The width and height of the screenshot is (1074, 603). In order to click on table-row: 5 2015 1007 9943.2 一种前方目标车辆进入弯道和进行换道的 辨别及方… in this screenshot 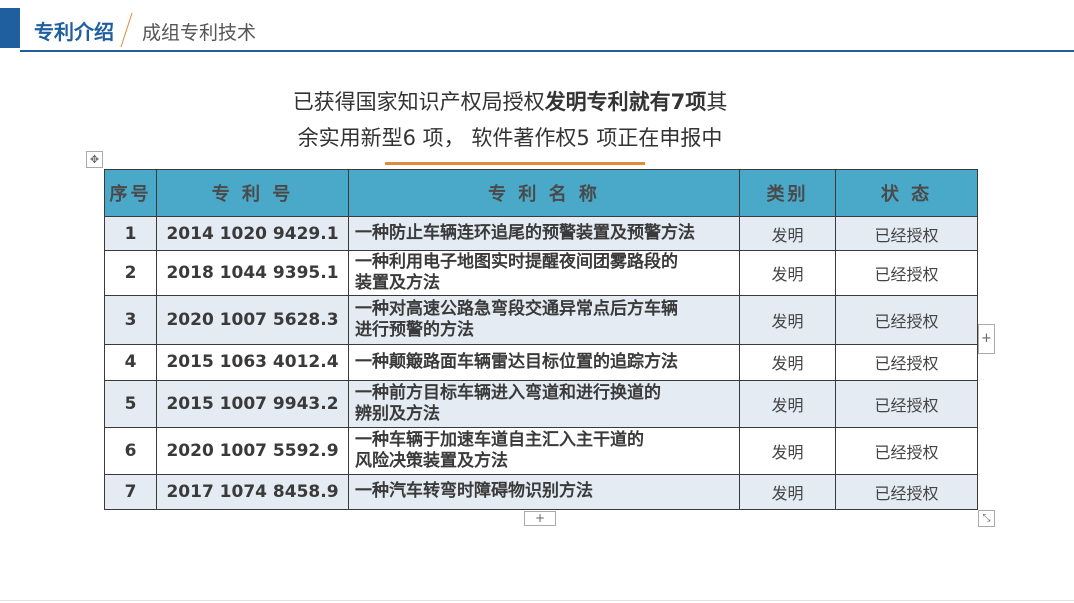, I will do `click(541, 403)`.